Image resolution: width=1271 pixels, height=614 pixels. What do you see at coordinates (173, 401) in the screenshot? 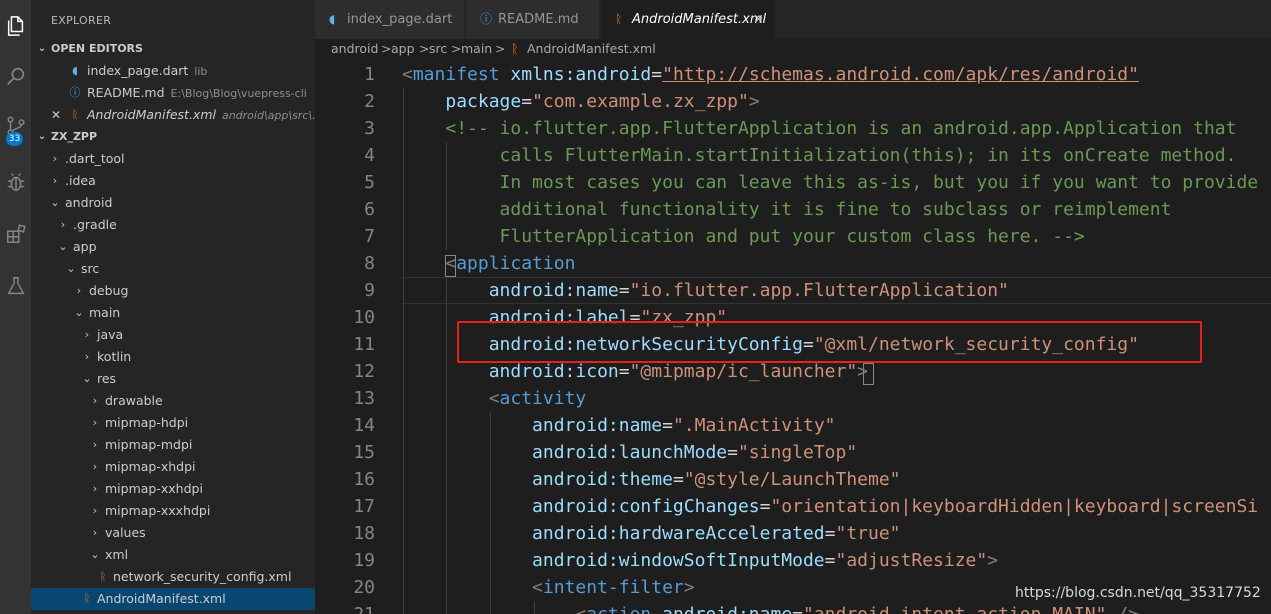
I see `tree-folder: › drawable` at bounding box center [173, 401].